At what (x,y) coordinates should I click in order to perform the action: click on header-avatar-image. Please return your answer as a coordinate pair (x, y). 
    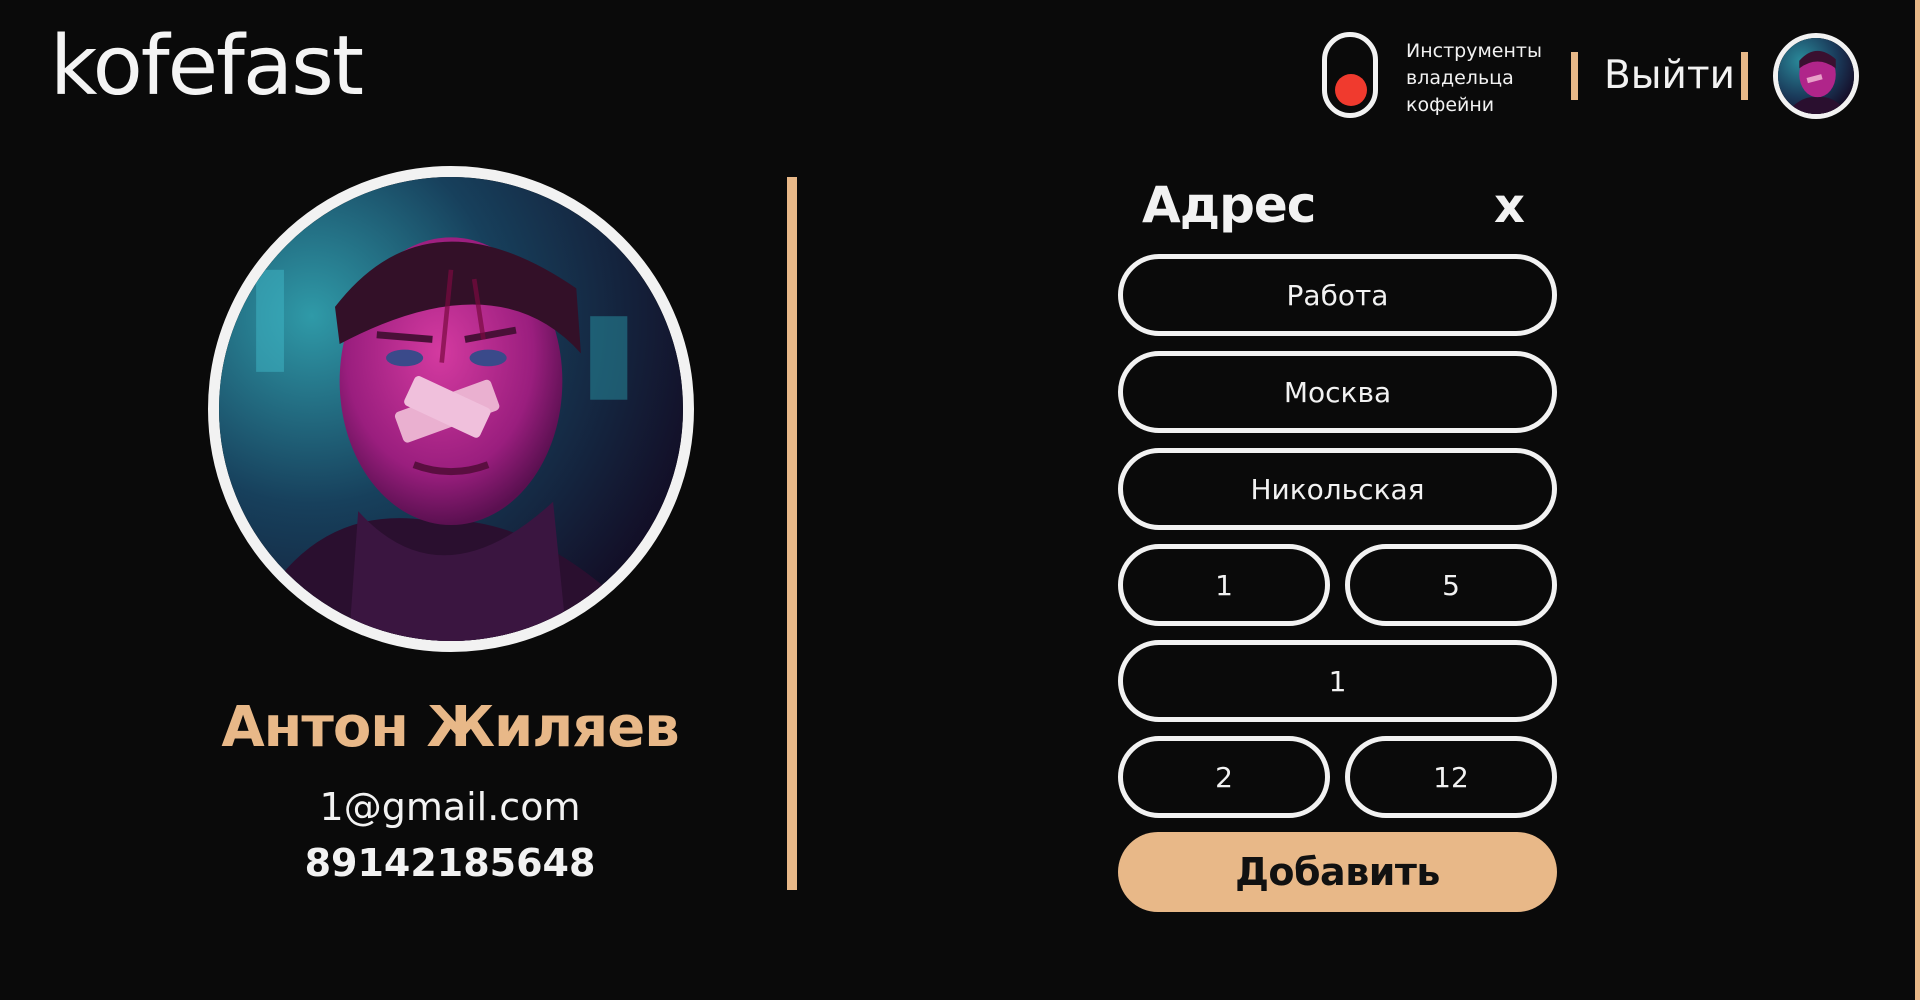
    Looking at the image, I should click on (1816, 76).